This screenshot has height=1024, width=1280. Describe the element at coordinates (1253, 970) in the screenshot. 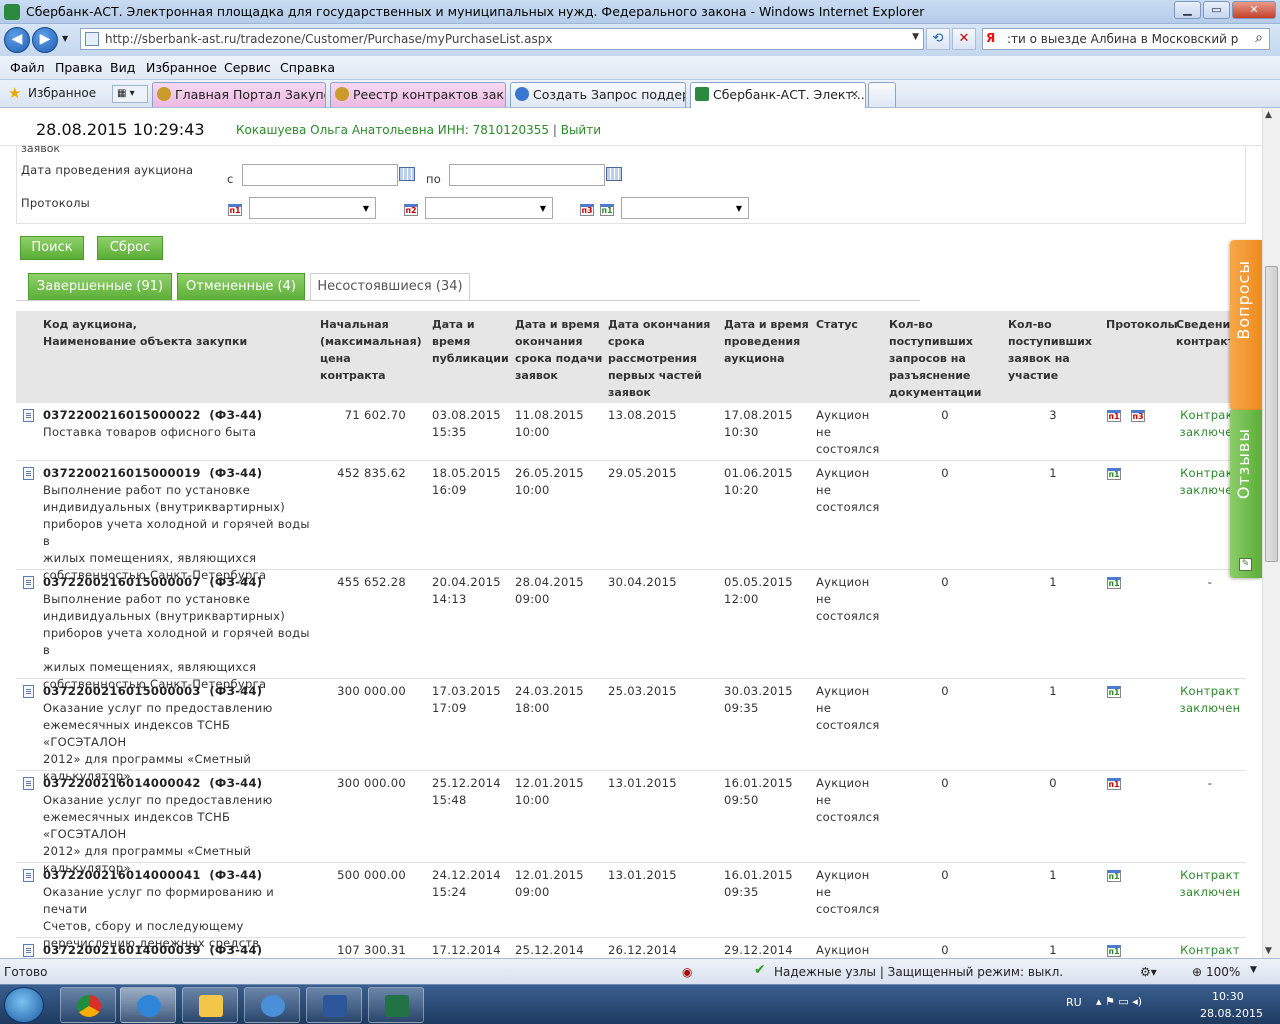

I see `zoom-dropdown-icon: ▼` at that location.